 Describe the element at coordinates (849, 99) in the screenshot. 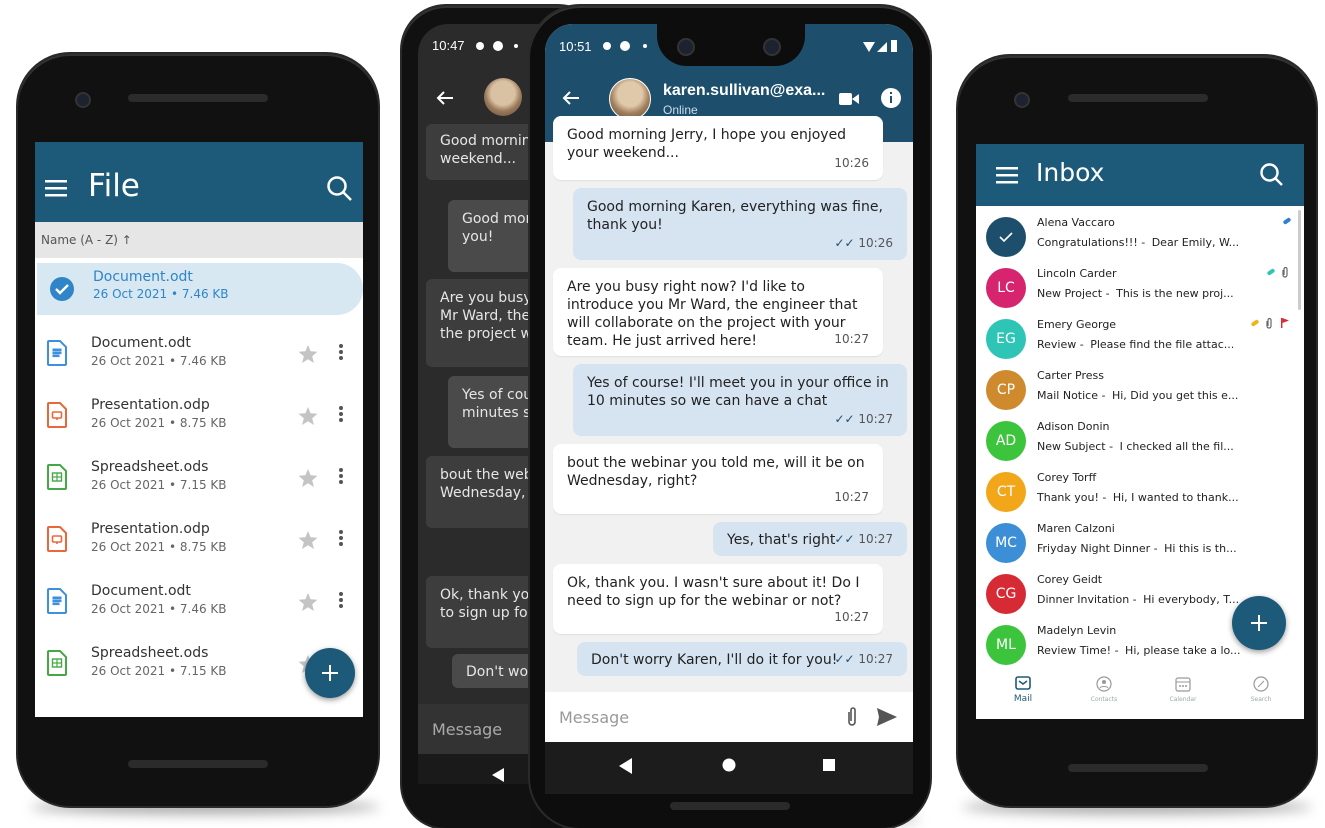

I see `video-call-icon` at that location.